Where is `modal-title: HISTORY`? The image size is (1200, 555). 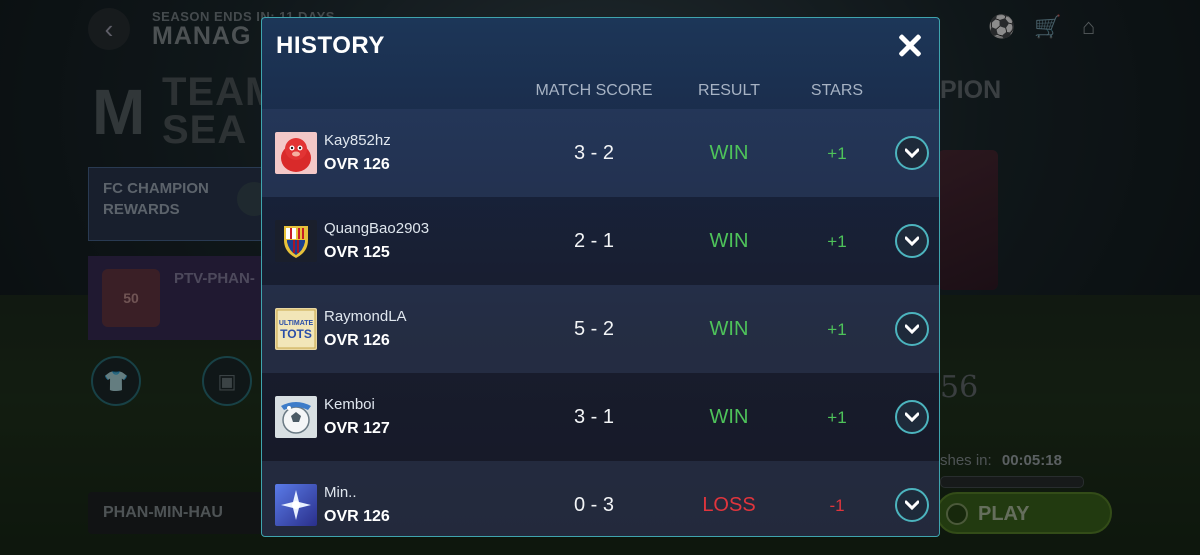 modal-title: HISTORY is located at coordinates (330, 45).